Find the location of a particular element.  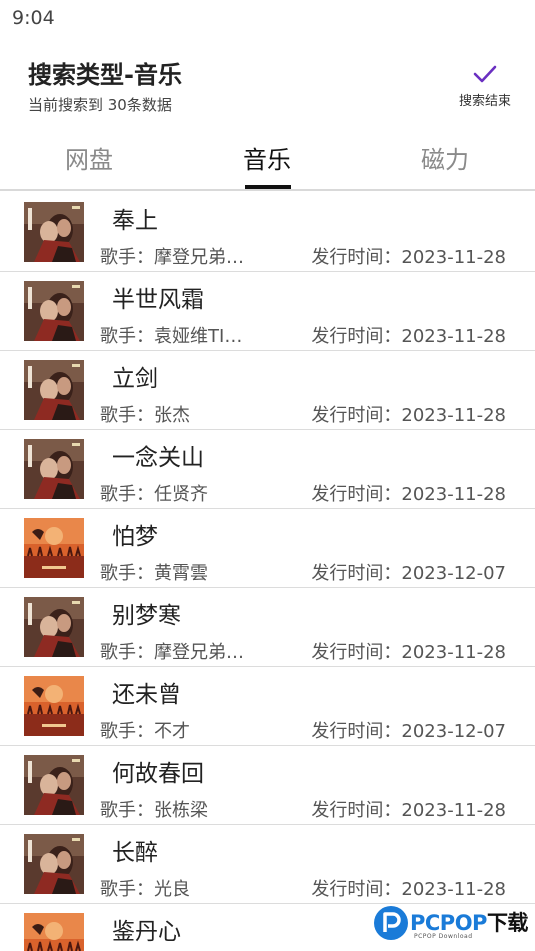

tab-music: 音乐 is located at coordinates (267, 160).